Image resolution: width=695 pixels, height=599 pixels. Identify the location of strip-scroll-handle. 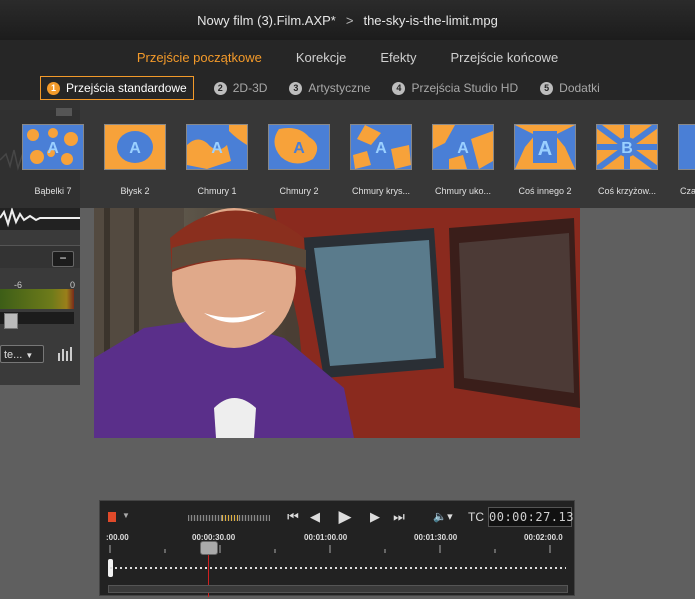
(64, 112).